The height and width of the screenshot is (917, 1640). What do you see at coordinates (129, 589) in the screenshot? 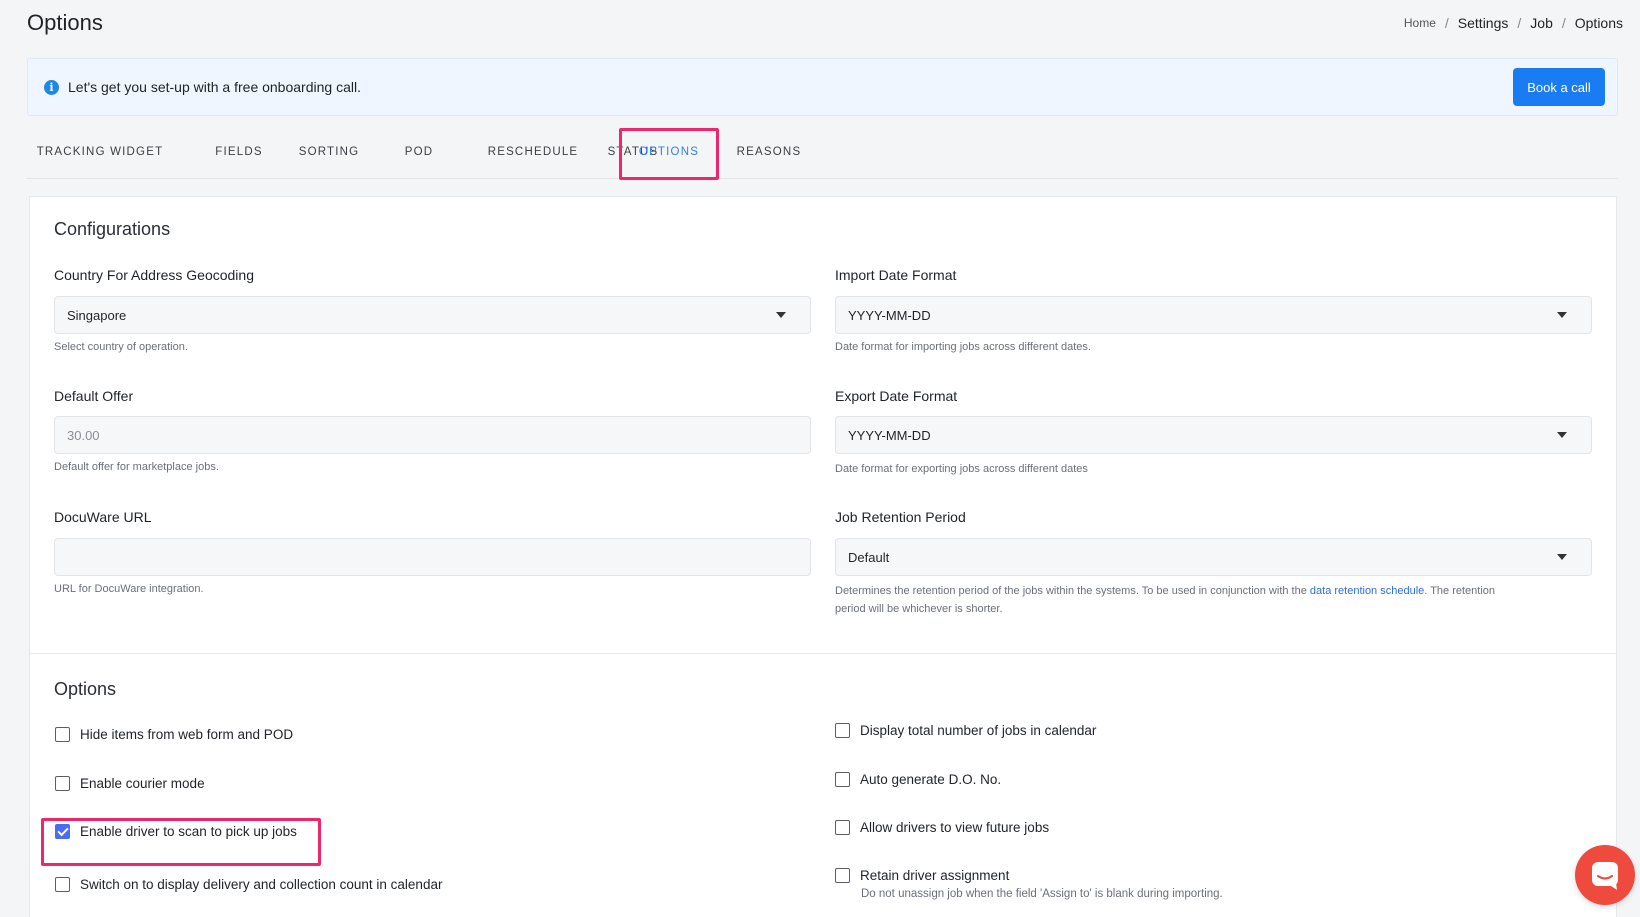
I see `docuware-help: URL for DocuWare integration.` at bounding box center [129, 589].